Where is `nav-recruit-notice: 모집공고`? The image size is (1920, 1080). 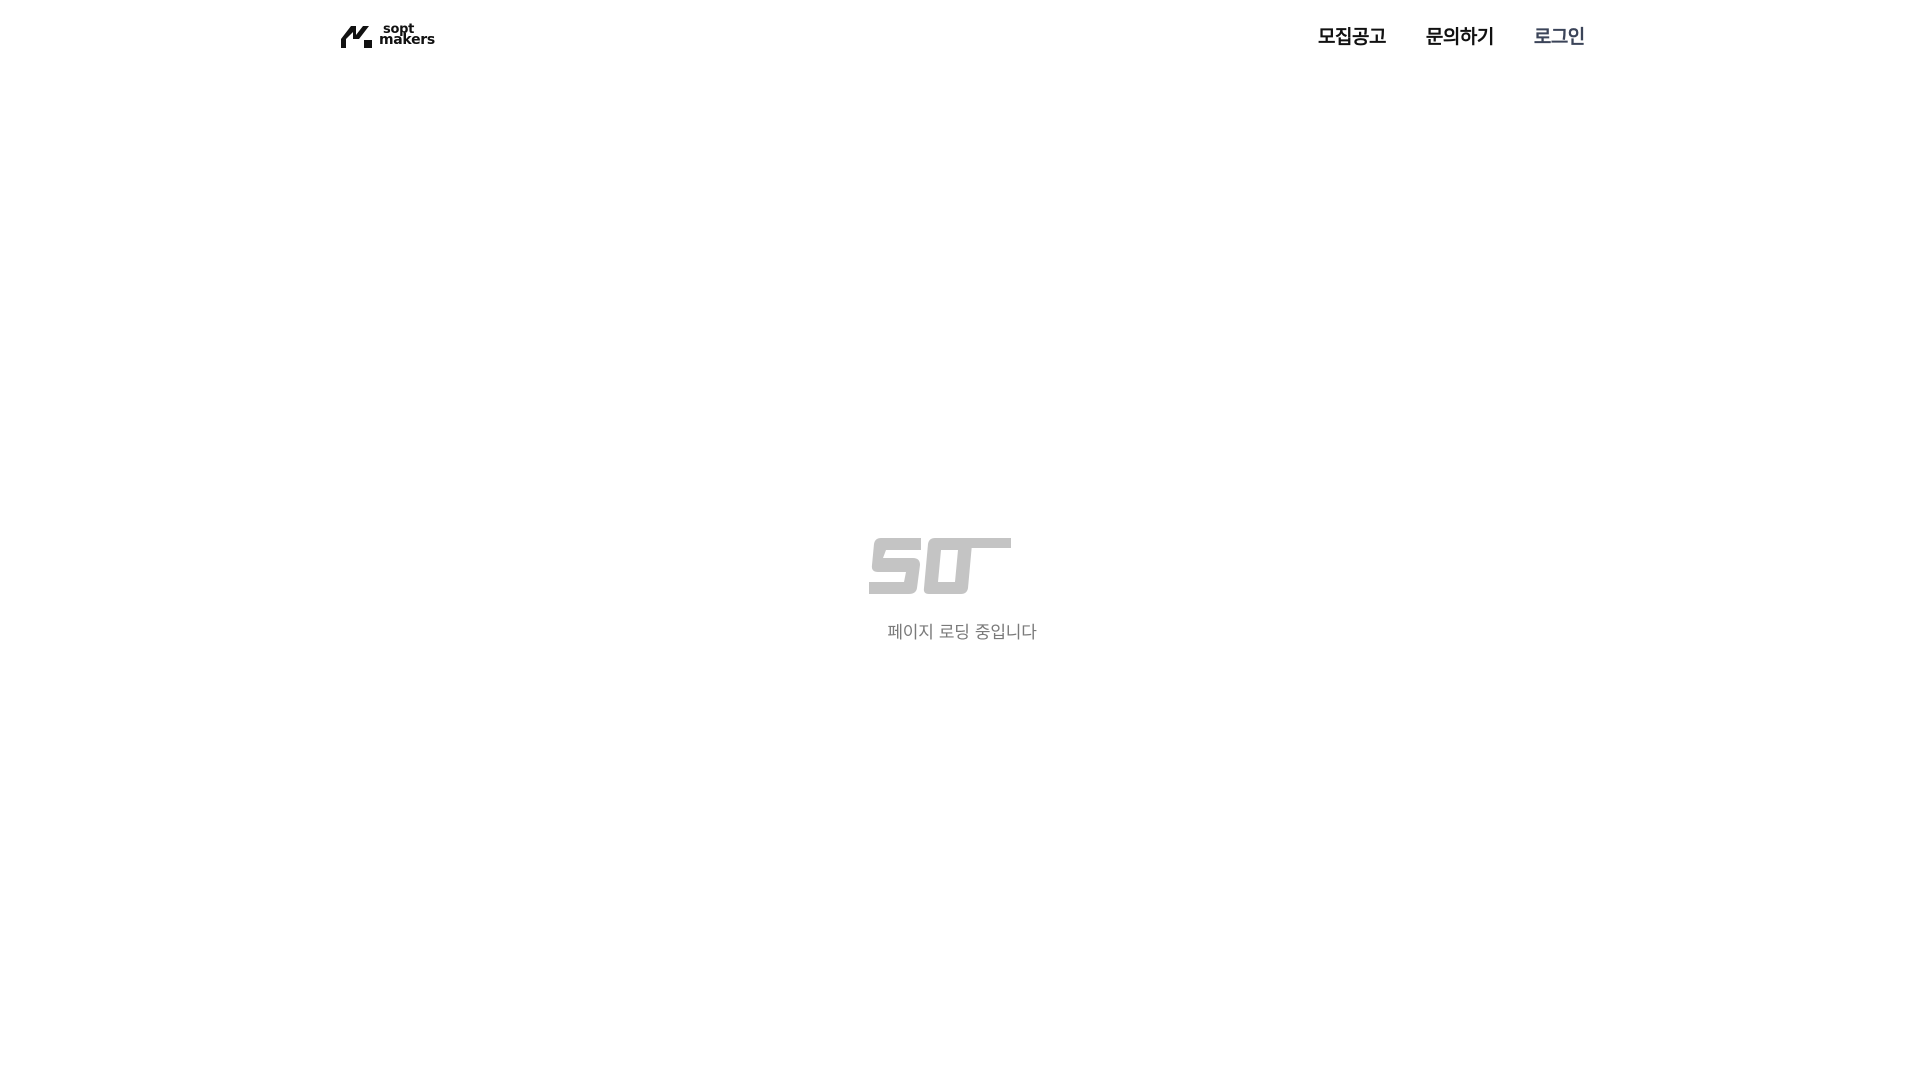
nav-recruit-notice: 모집공고 is located at coordinates (1352, 37).